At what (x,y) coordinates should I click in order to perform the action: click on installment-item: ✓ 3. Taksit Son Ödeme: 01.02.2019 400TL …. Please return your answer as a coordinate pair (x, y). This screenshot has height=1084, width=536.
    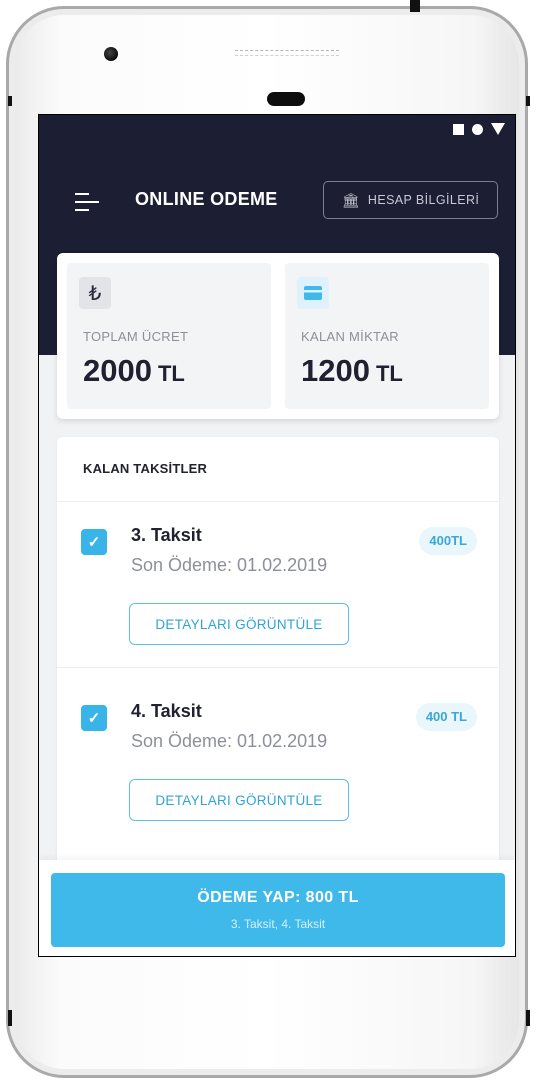
    Looking at the image, I should click on (278, 584).